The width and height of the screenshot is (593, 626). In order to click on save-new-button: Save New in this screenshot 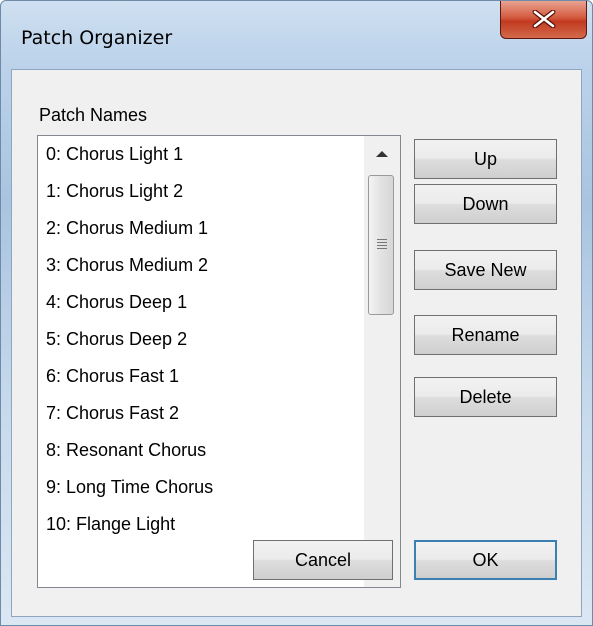, I will do `click(485, 270)`.